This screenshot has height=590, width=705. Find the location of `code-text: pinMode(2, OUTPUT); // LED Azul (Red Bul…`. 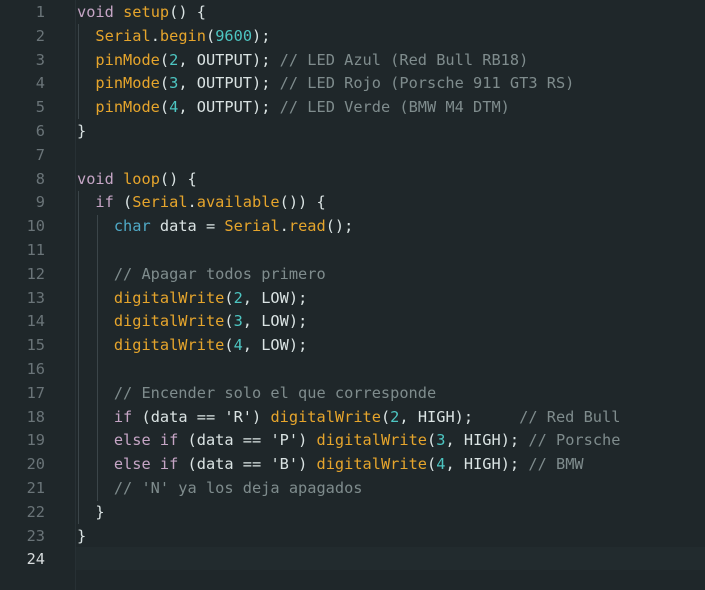

code-text: pinMode(2, OUTPUT); // LED Azul (Red Bul… is located at coordinates (302, 61).